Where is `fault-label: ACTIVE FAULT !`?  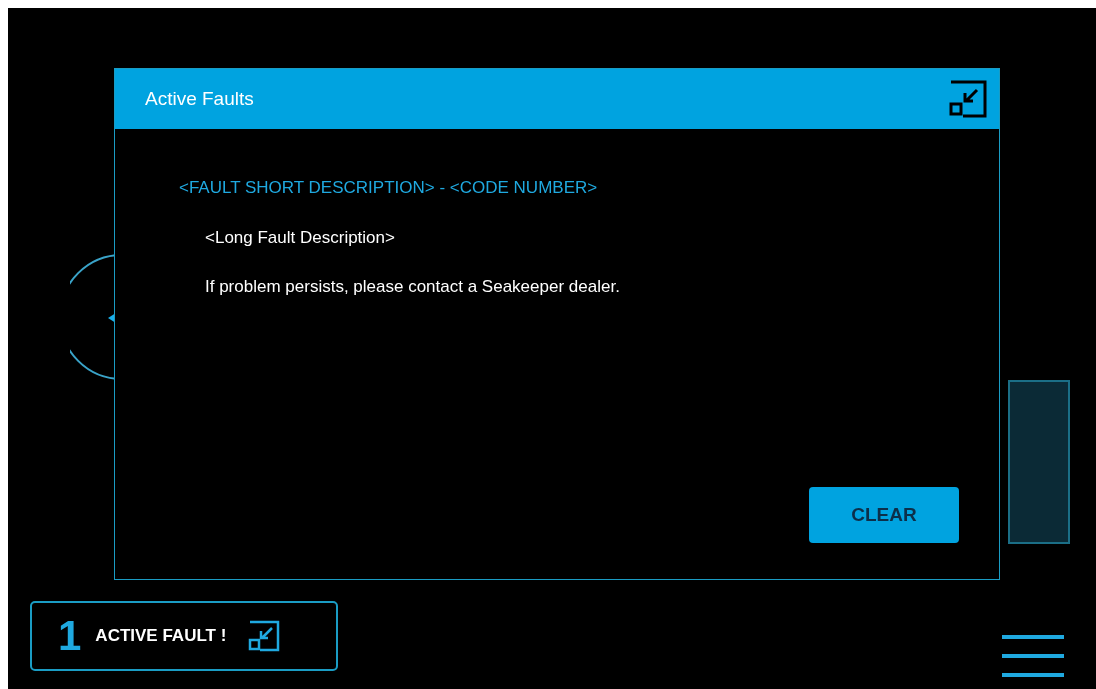 fault-label: ACTIVE FAULT ! is located at coordinates (161, 636).